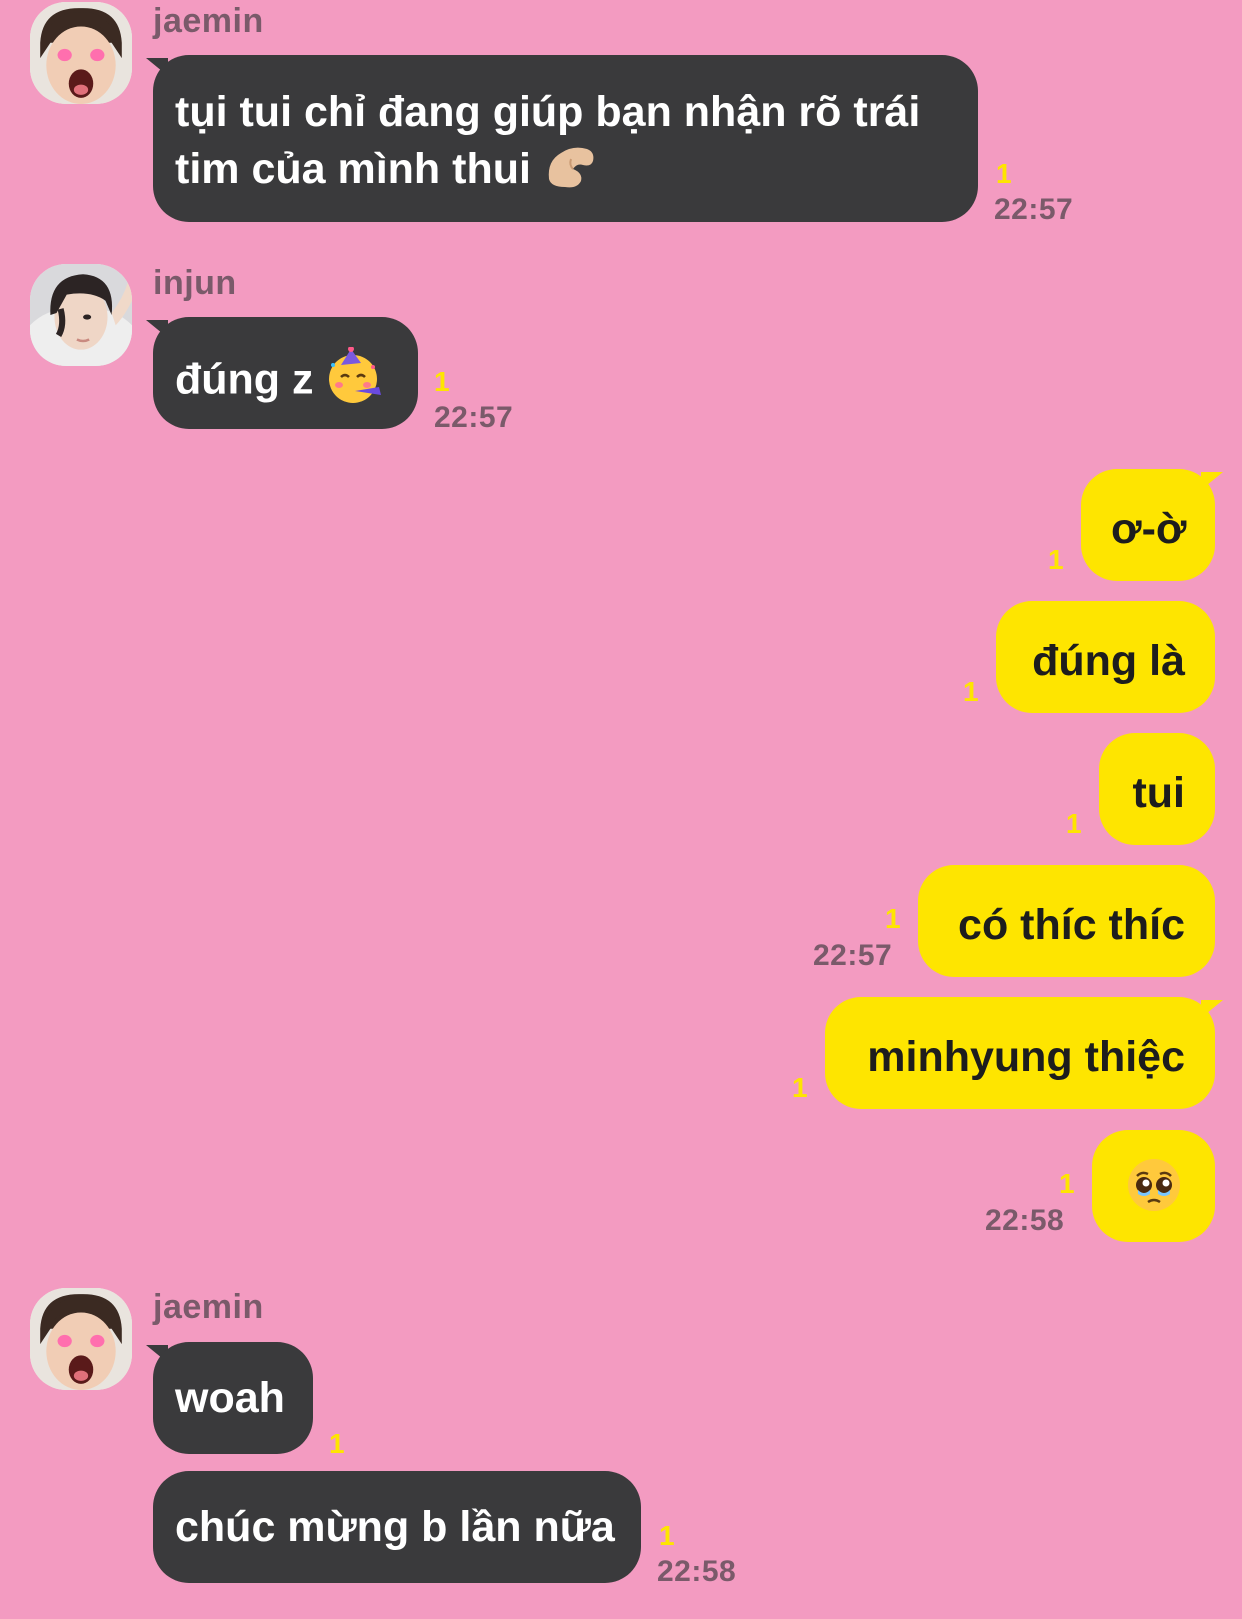 This screenshot has height=1619, width=1242. I want to click on message-bubble: chúc mừng b lần nữa, so click(397, 1527).